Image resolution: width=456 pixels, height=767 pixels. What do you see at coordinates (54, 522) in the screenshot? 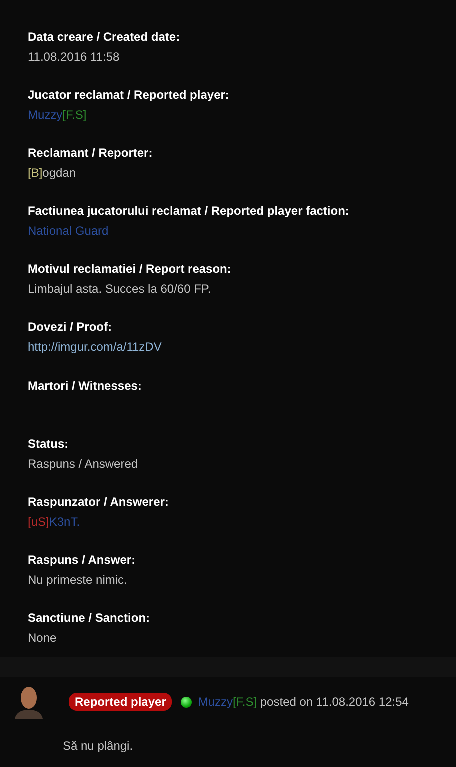
I see `field-value: [uS]K3nT.` at bounding box center [54, 522].